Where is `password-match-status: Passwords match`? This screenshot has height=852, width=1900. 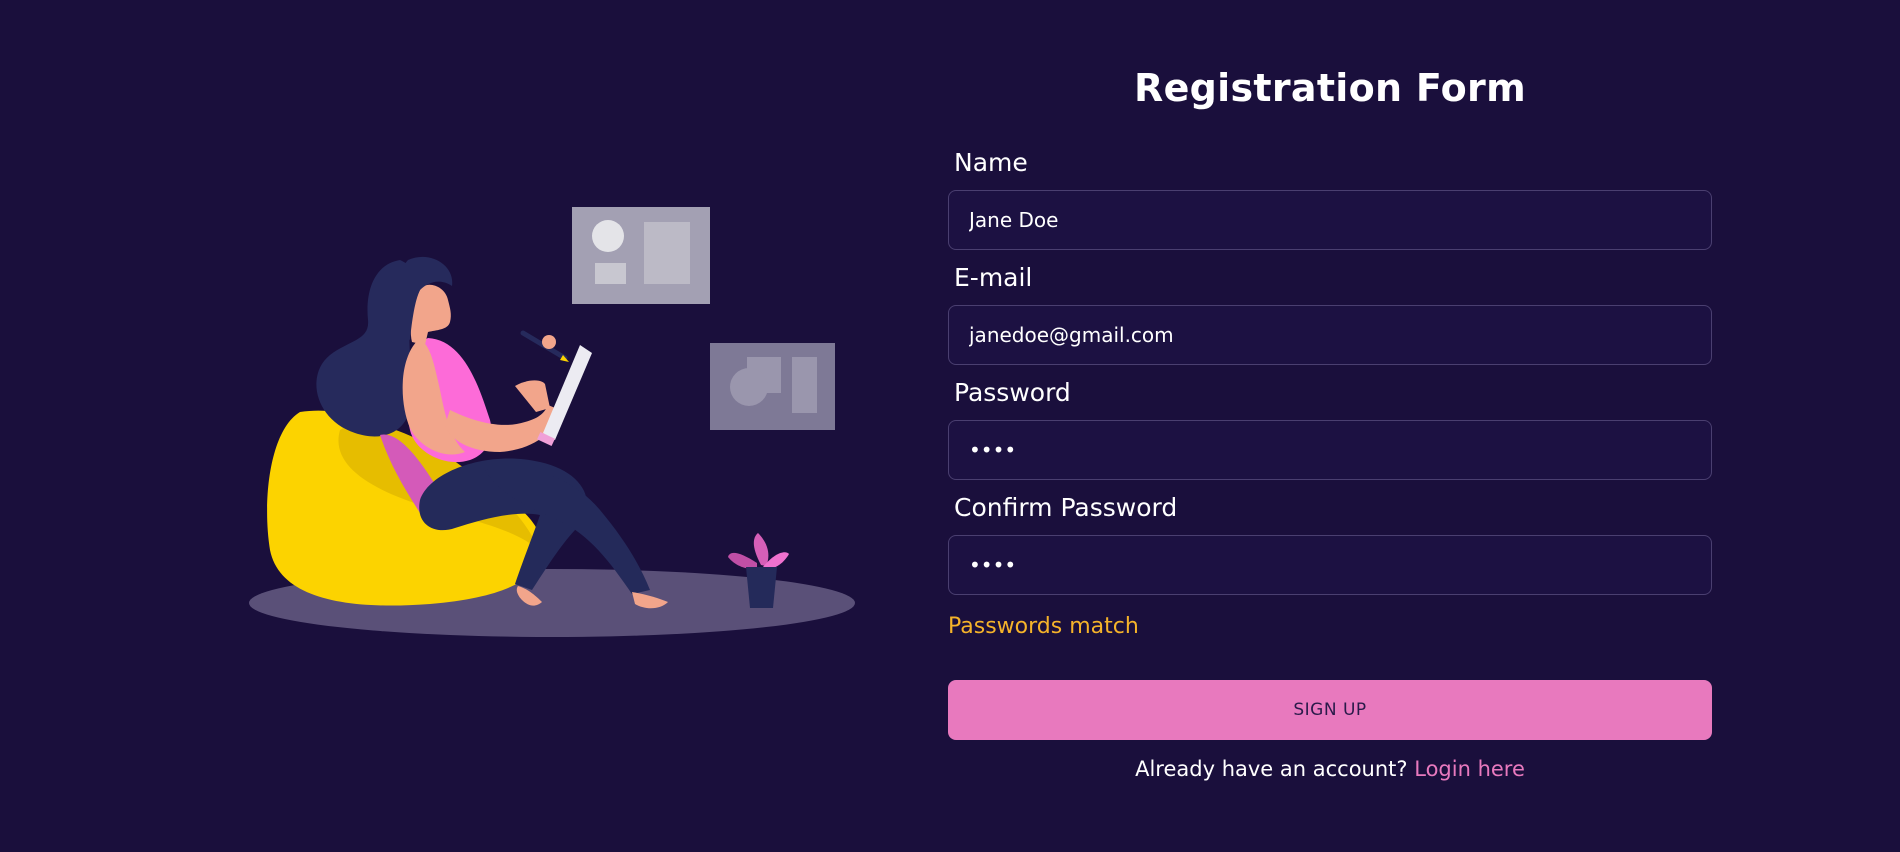
password-match-status: Passwords match is located at coordinates (1043, 626).